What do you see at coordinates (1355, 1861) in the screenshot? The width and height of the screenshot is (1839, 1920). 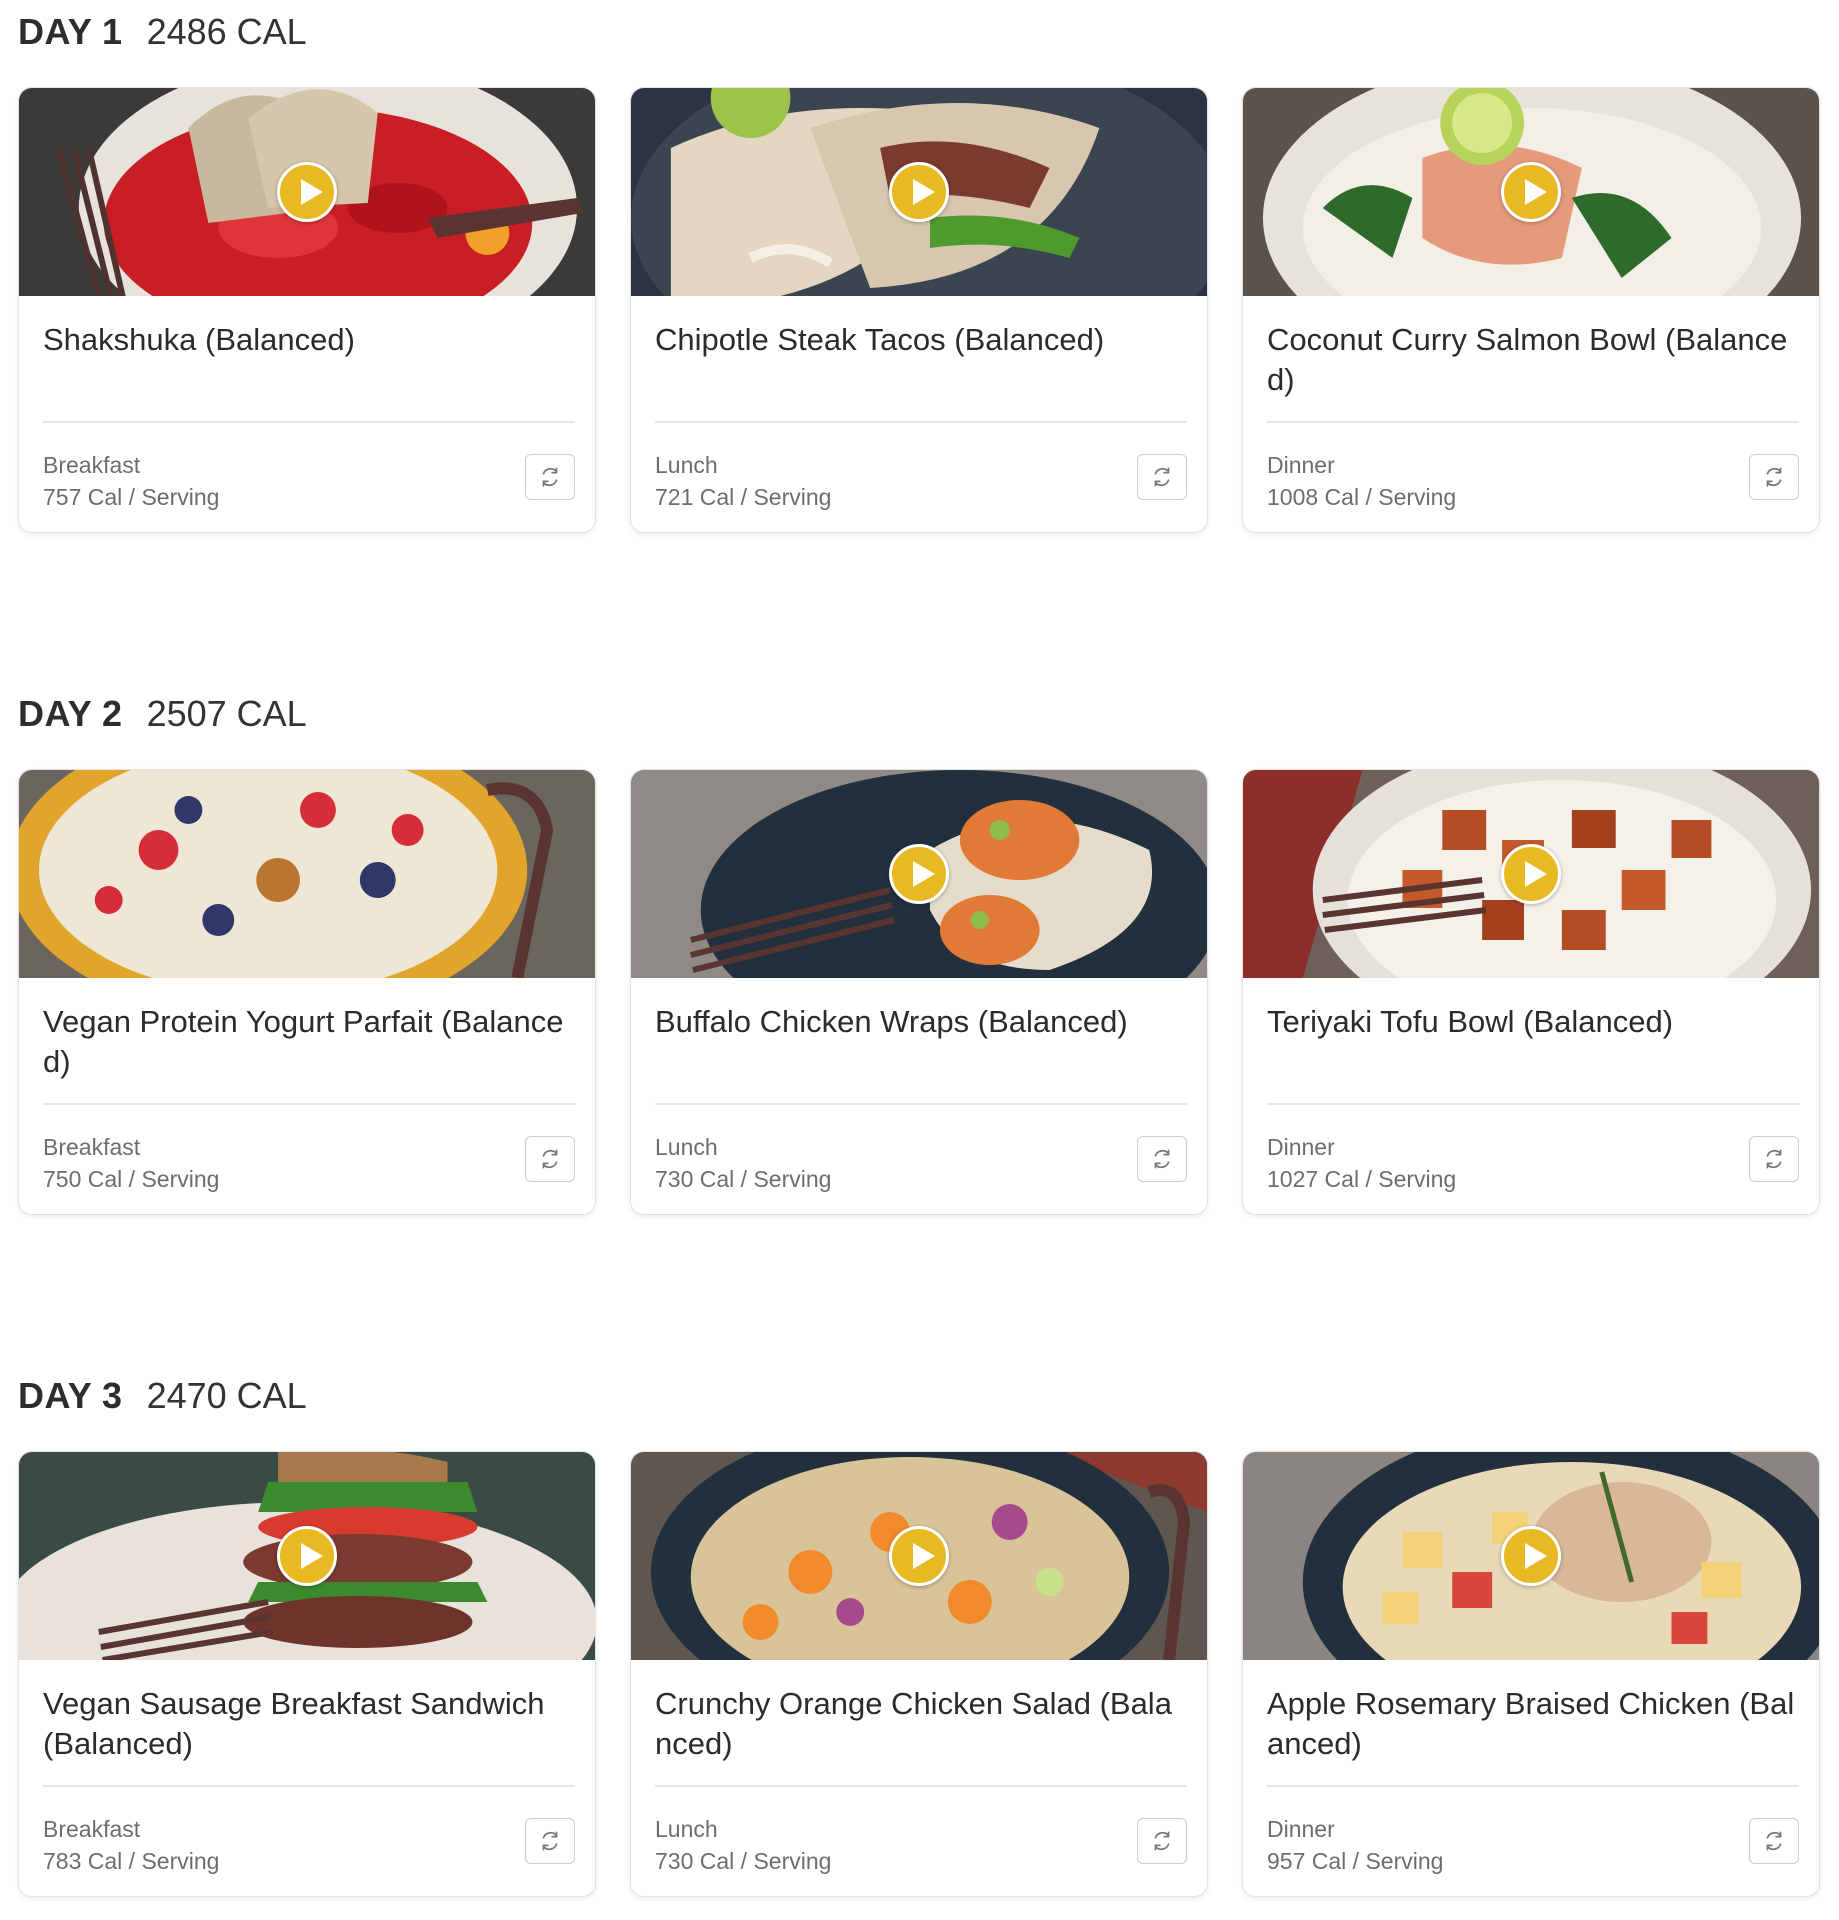 I see `calories-per-serving: 957 Cal / Serving` at bounding box center [1355, 1861].